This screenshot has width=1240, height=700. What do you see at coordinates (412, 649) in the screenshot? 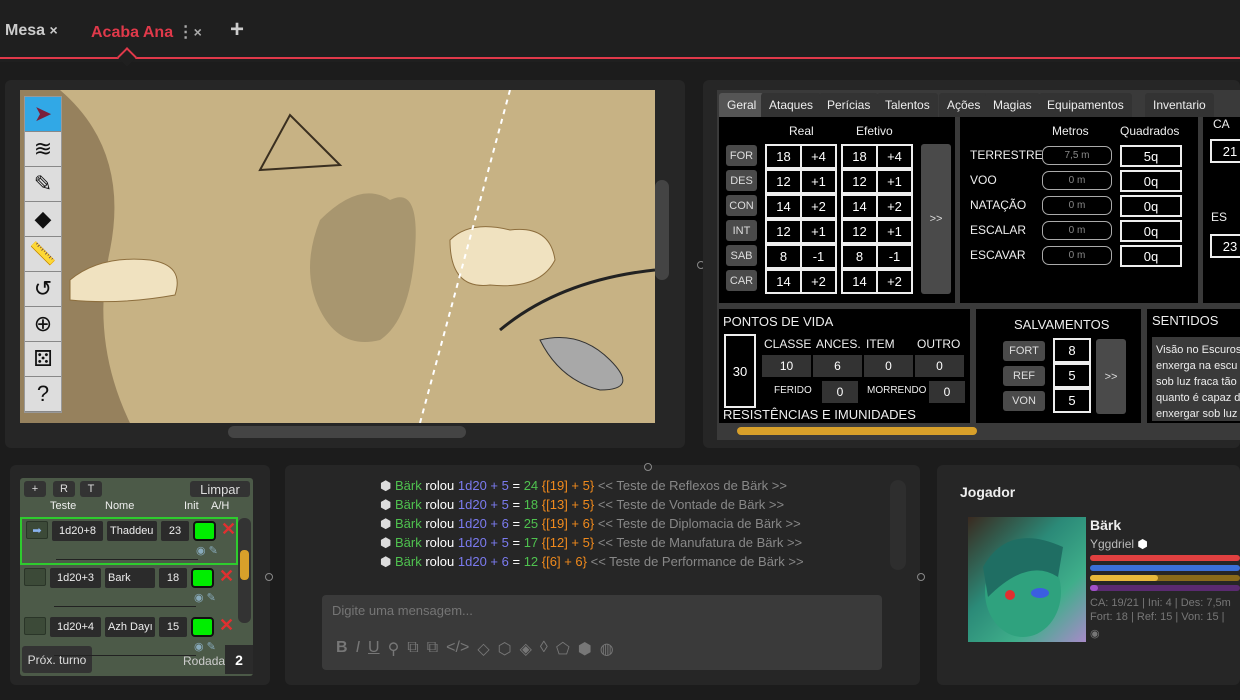
I see `macro-add-icon: ⧉` at bounding box center [412, 649].